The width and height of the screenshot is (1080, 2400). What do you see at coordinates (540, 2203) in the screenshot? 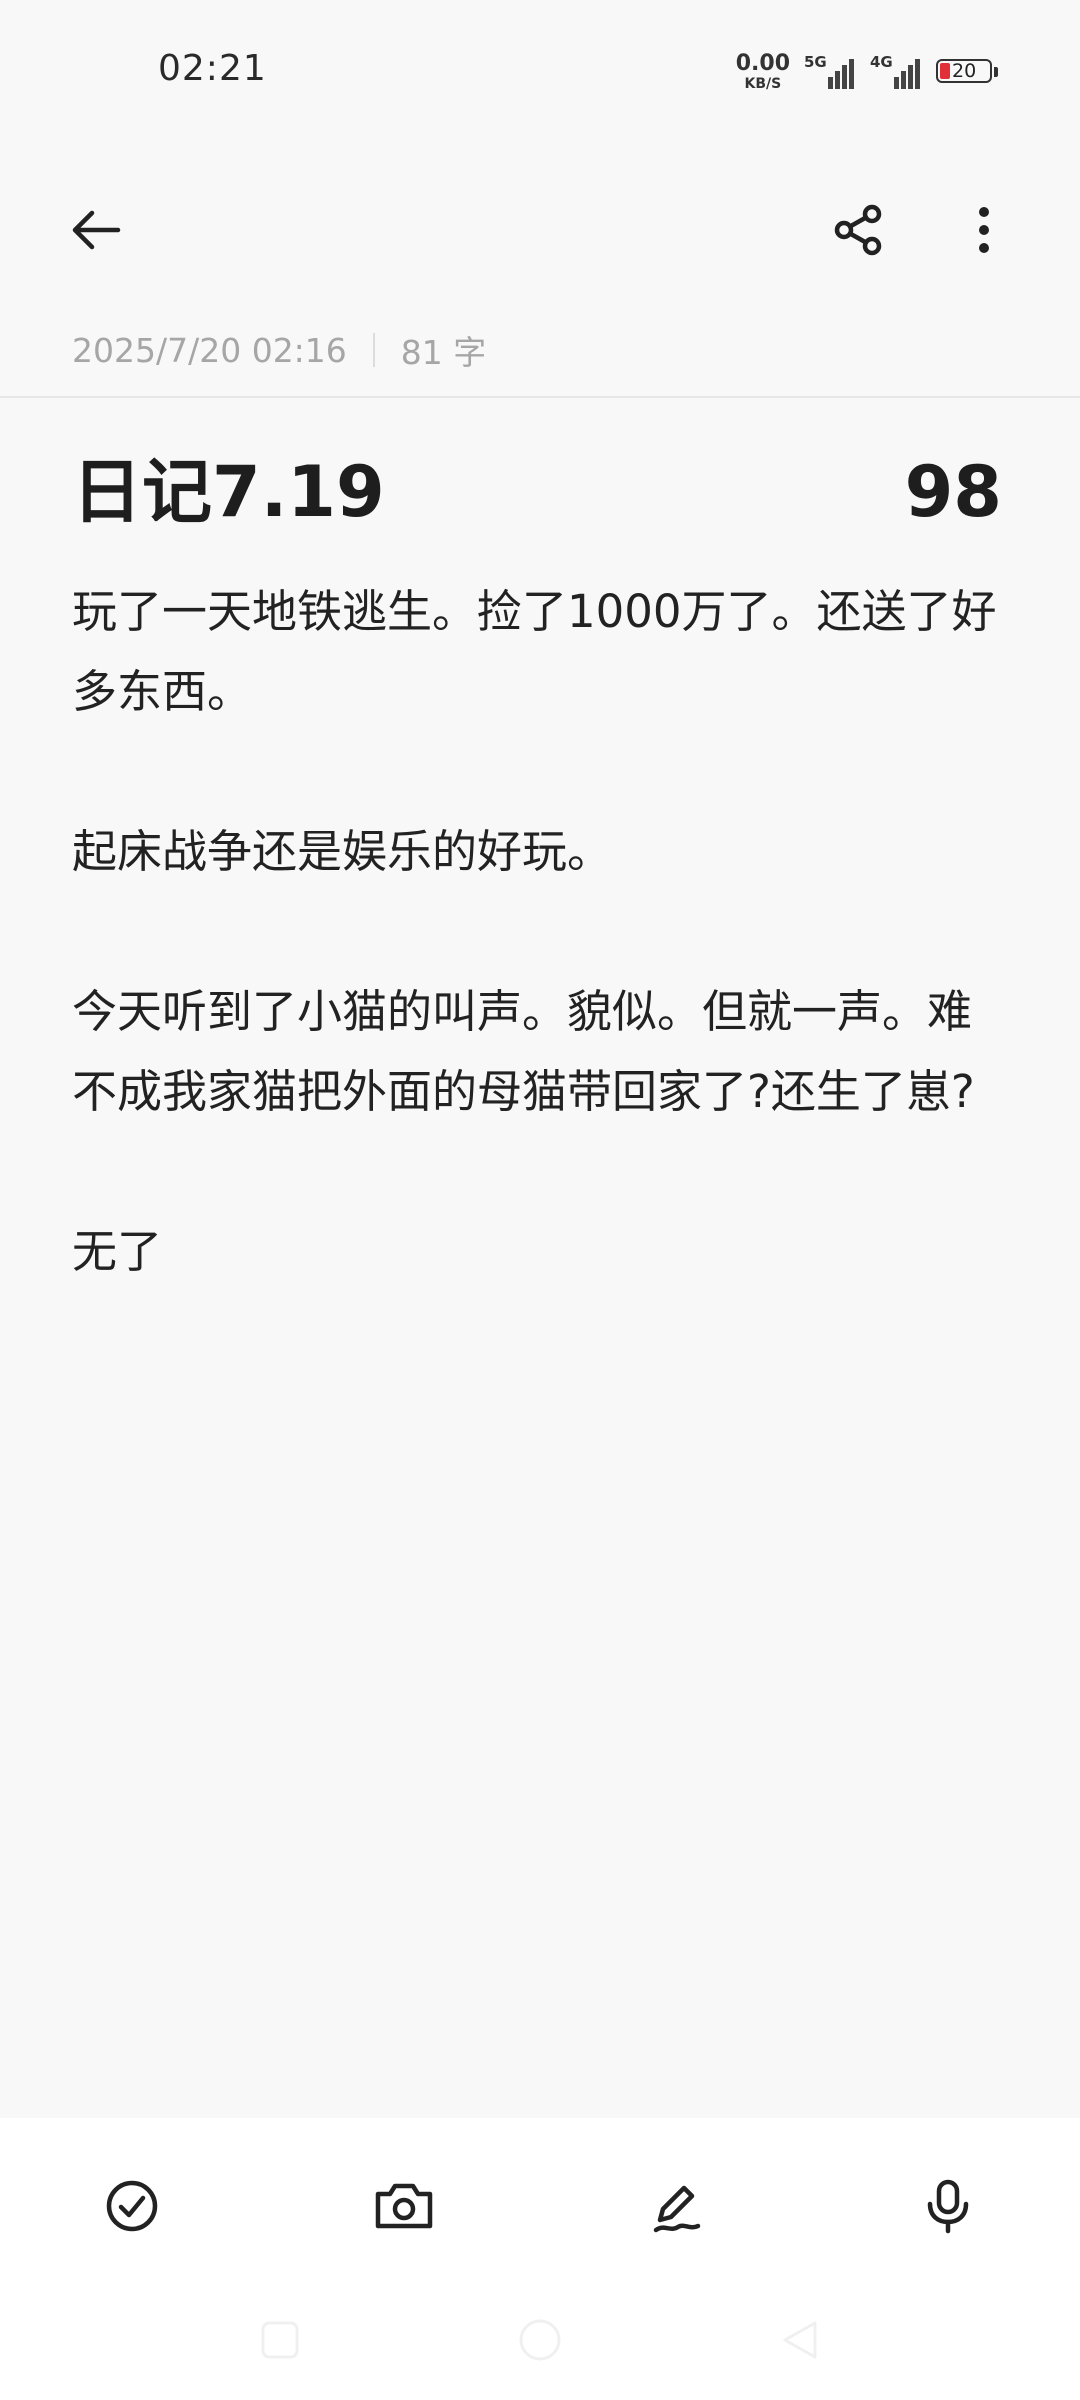
I see `note-action-bar` at bounding box center [540, 2203].